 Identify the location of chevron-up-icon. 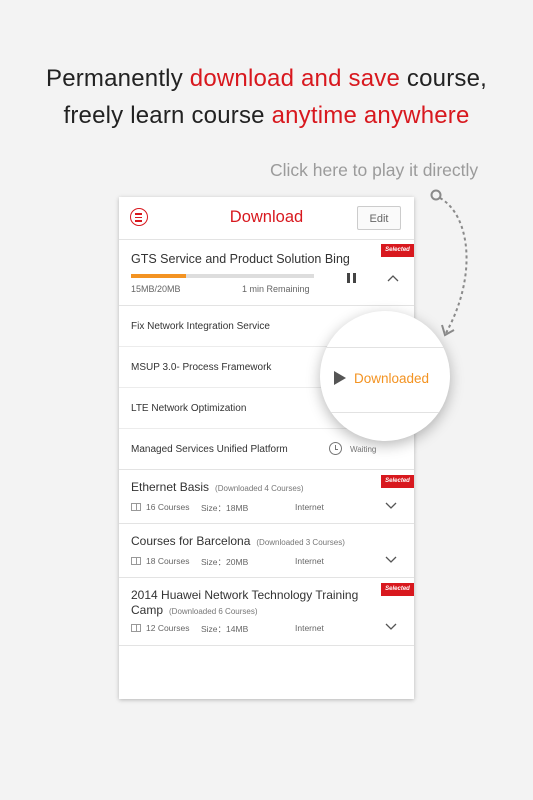
(393, 278).